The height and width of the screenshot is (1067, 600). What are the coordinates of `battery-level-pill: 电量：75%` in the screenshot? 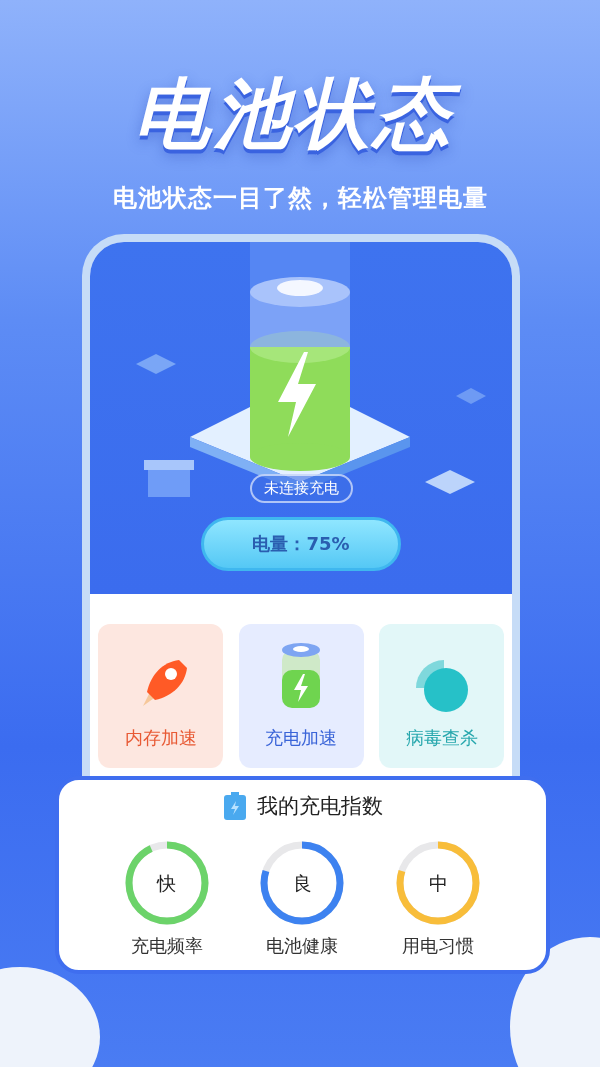 It's located at (301, 543).